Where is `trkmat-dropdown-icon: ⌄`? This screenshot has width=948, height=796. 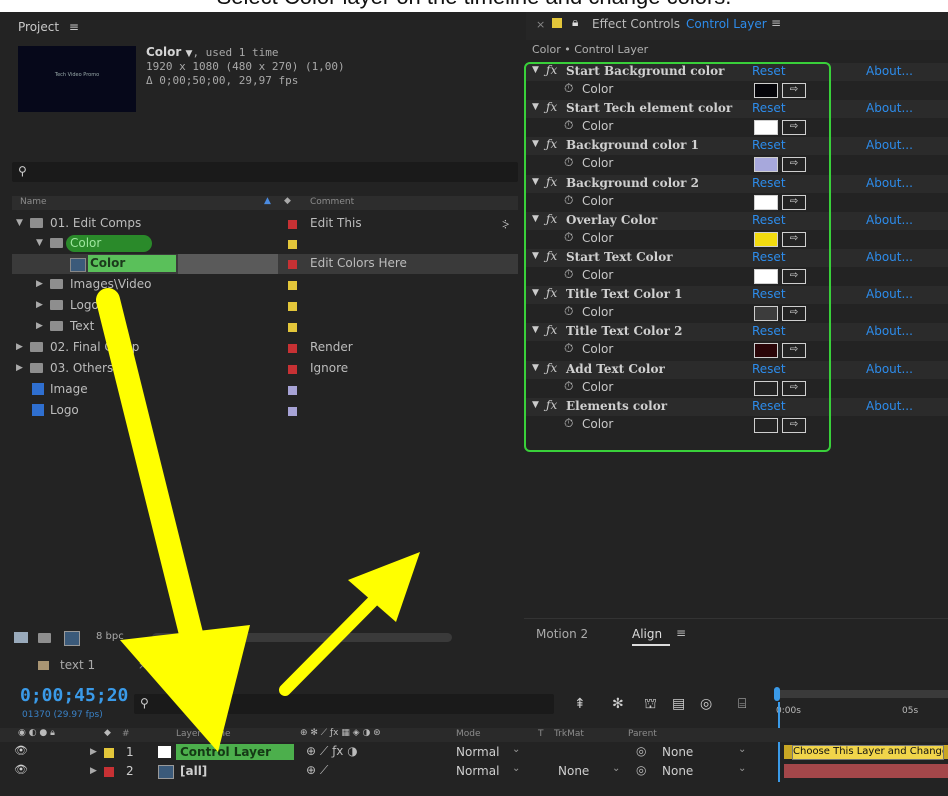
trkmat-dropdown-icon: ⌄ is located at coordinates (616, 768).